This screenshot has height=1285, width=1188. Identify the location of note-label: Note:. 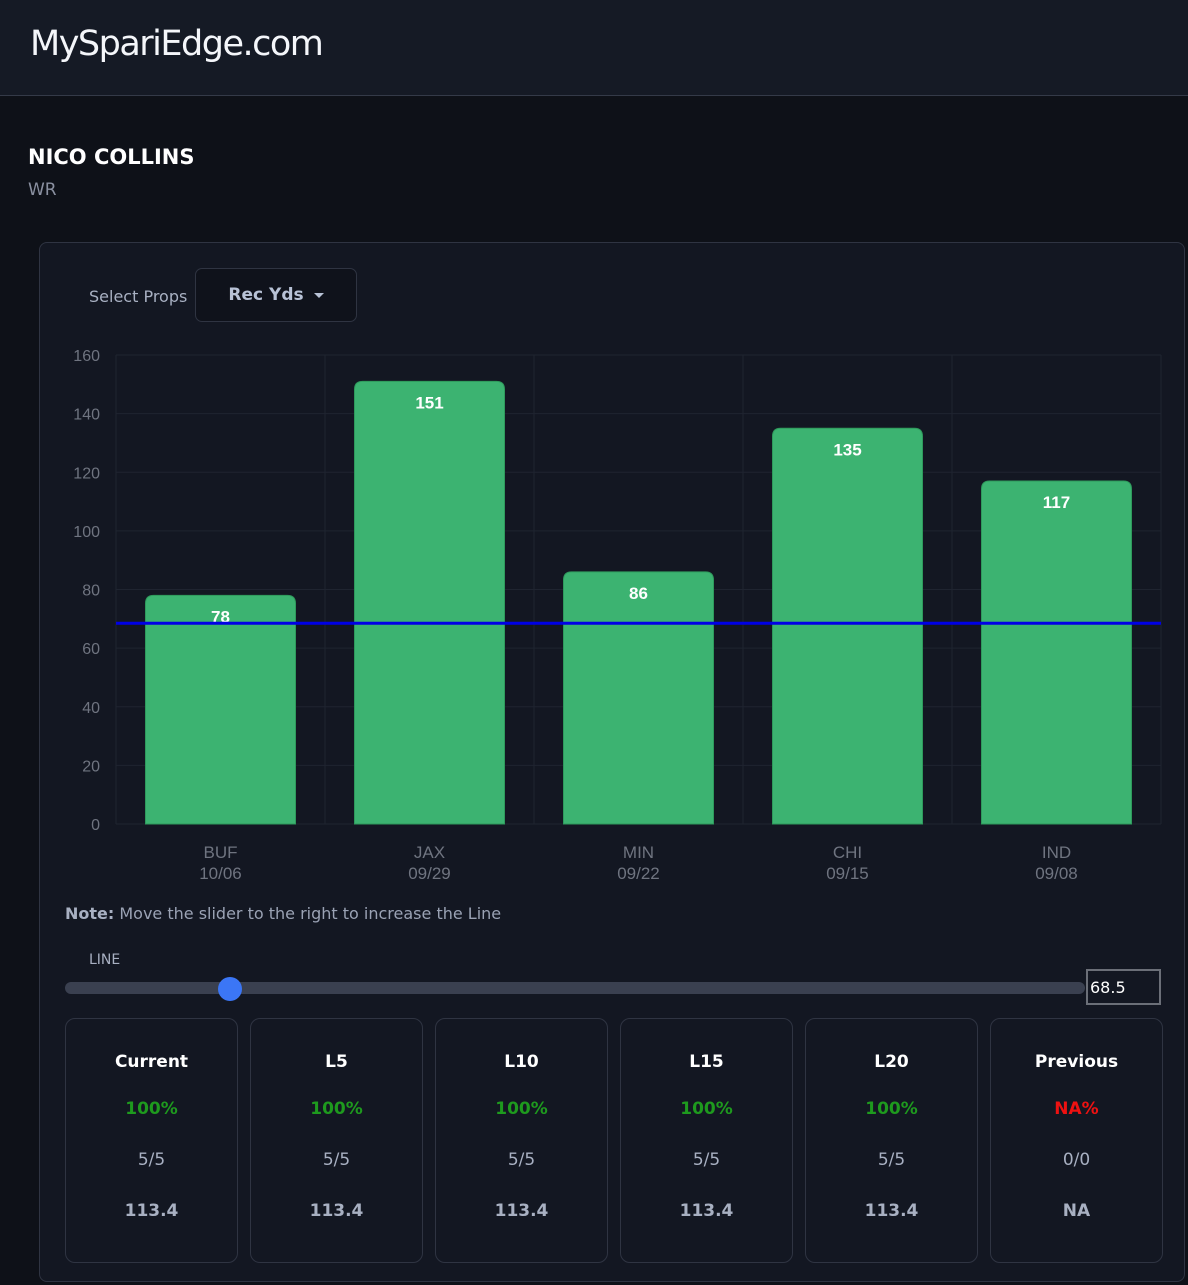
(90, 913).